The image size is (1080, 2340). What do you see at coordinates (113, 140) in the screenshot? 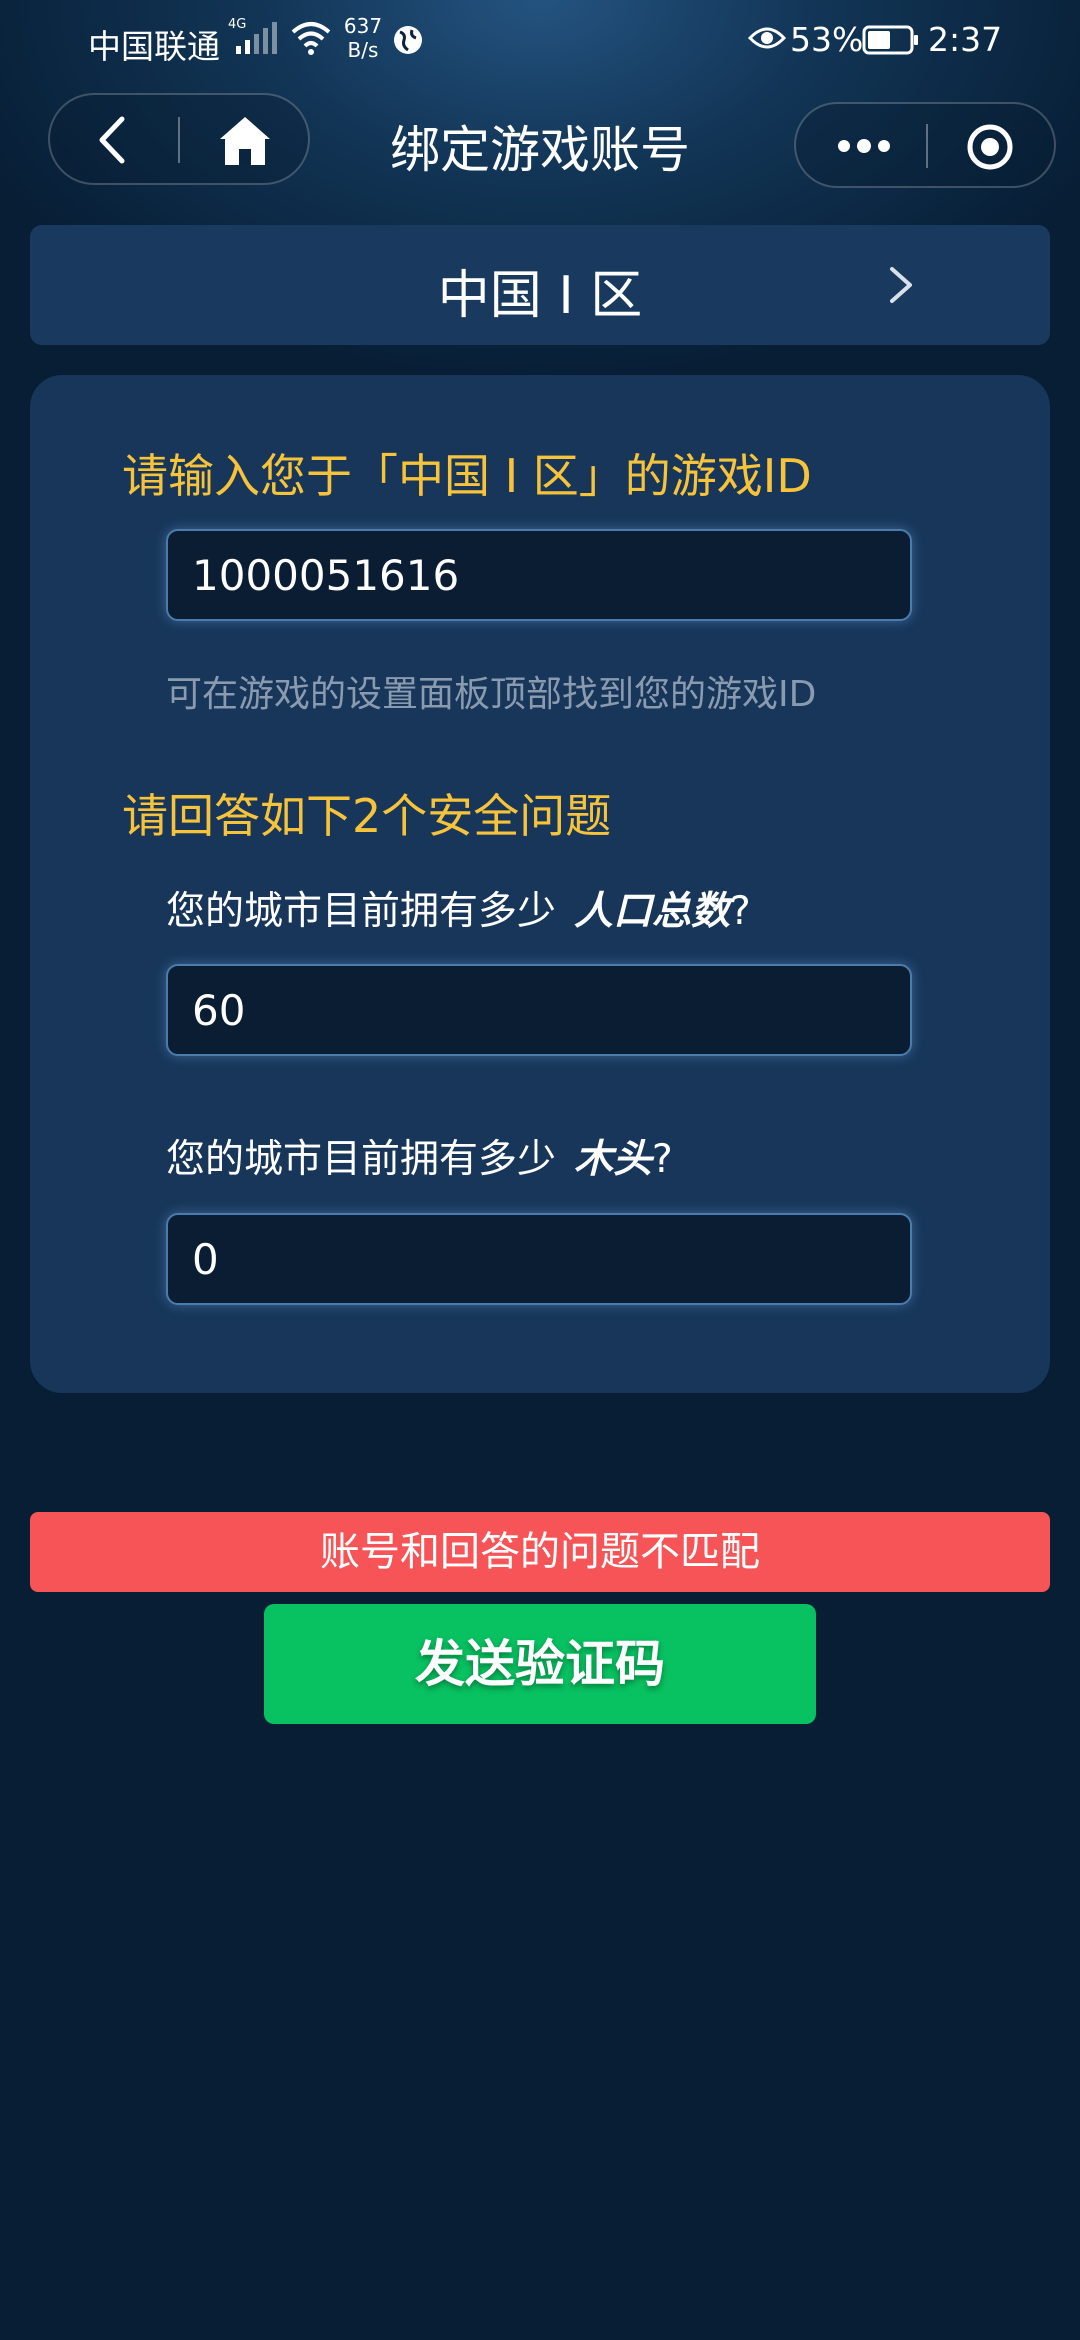
I see `back-icon` at bounding box center [113, 140].